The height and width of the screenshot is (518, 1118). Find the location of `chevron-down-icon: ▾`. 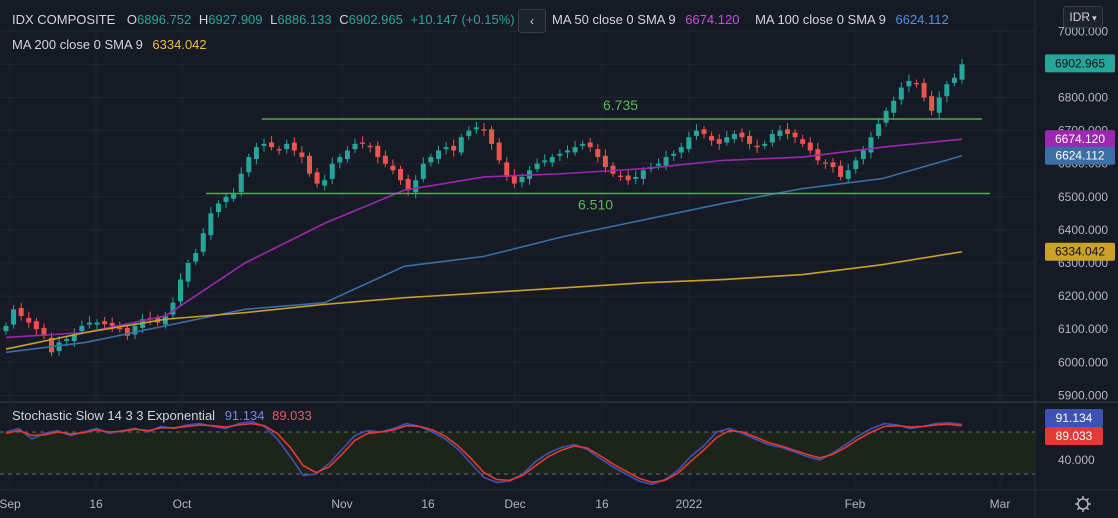

chevron-down-icon: ▾ is located at coordinates (1094, 18).